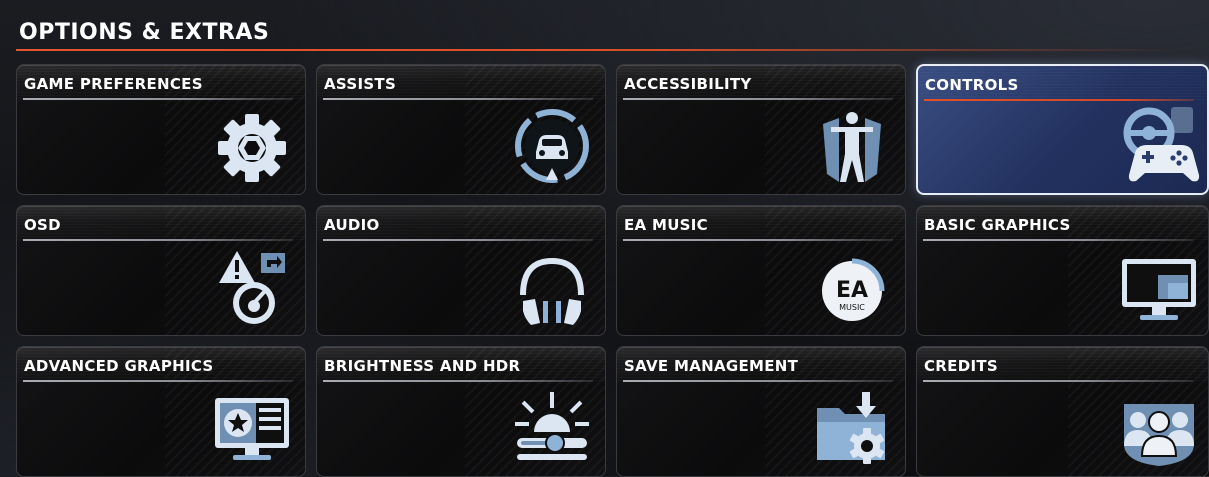 The width and height of the screenshot is (1209, 477). Describe the element at coordinates (997, 225) in the screenshot. I see `tile-label: BASIC GRAPHICS` at that location.